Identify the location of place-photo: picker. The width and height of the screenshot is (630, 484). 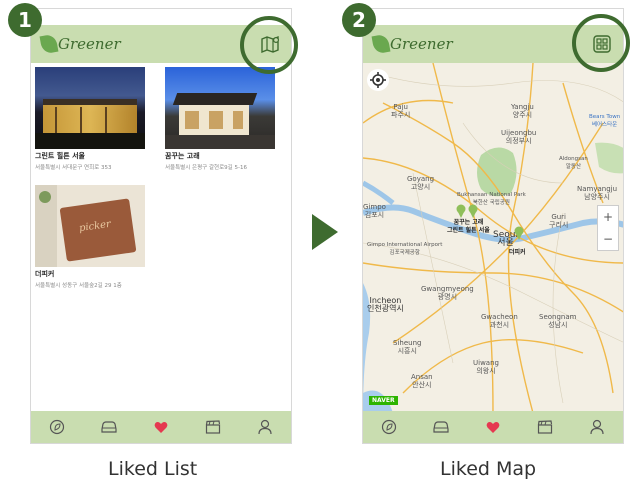
(90, 226).